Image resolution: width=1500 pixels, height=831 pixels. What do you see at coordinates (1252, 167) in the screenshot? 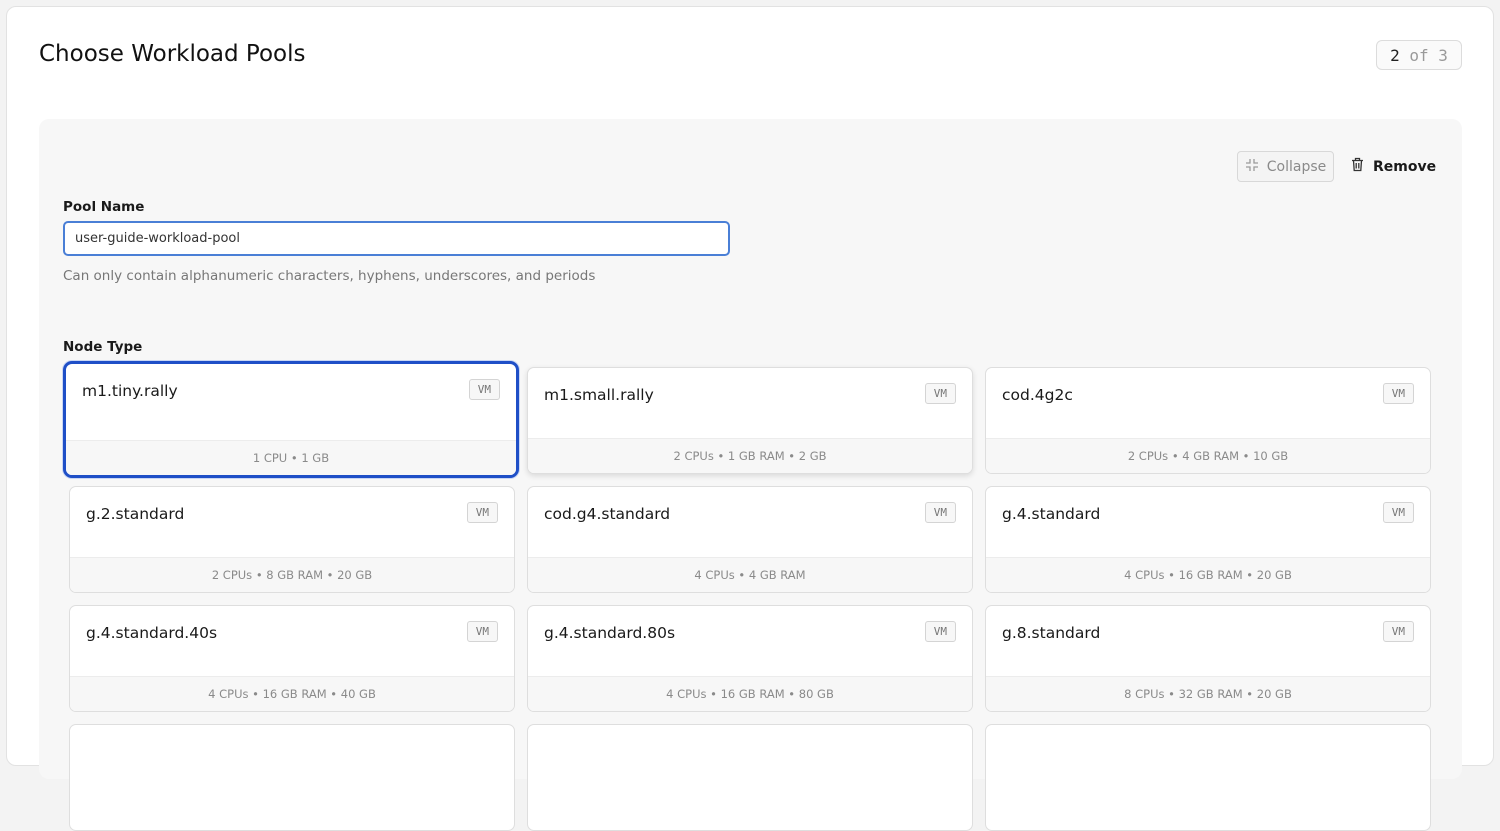
I see `collapse-arrows-icon` at bounding box center [1252, 167].